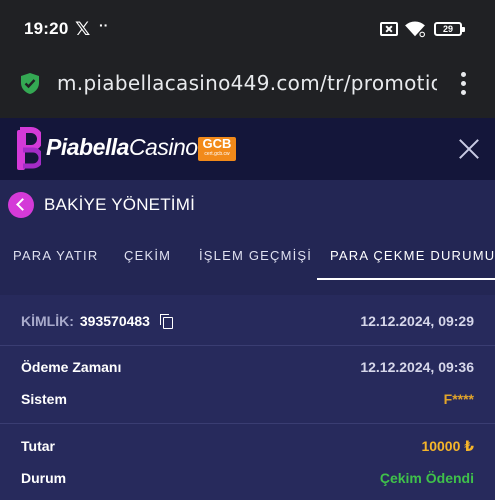  Describe the element at coordinates (406, 279) in the screenshot. I see `active-tab-indicator` at that location.